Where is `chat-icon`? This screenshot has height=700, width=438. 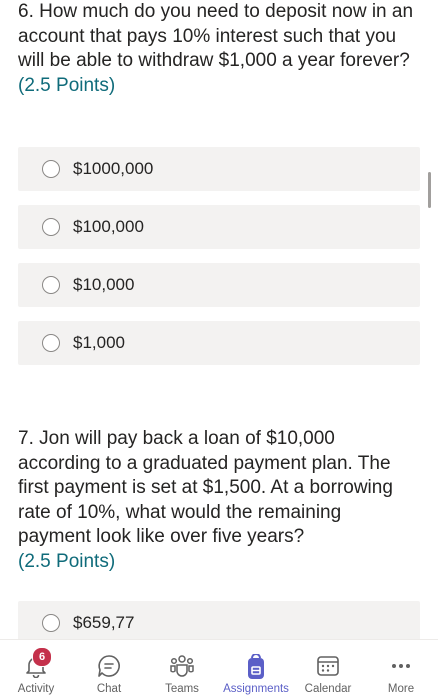 chat-icon is located at coordinates (109, 668).